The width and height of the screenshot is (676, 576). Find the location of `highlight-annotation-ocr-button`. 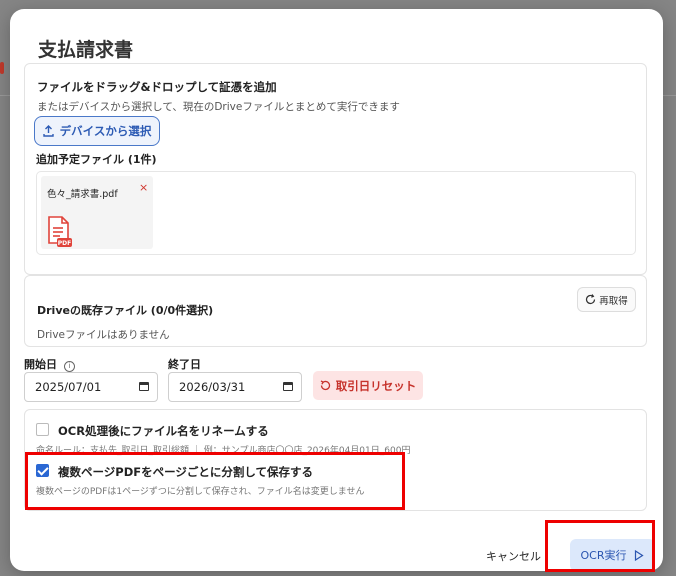

highlight-annotation-ocr-button is located at coordinates (600, 546).